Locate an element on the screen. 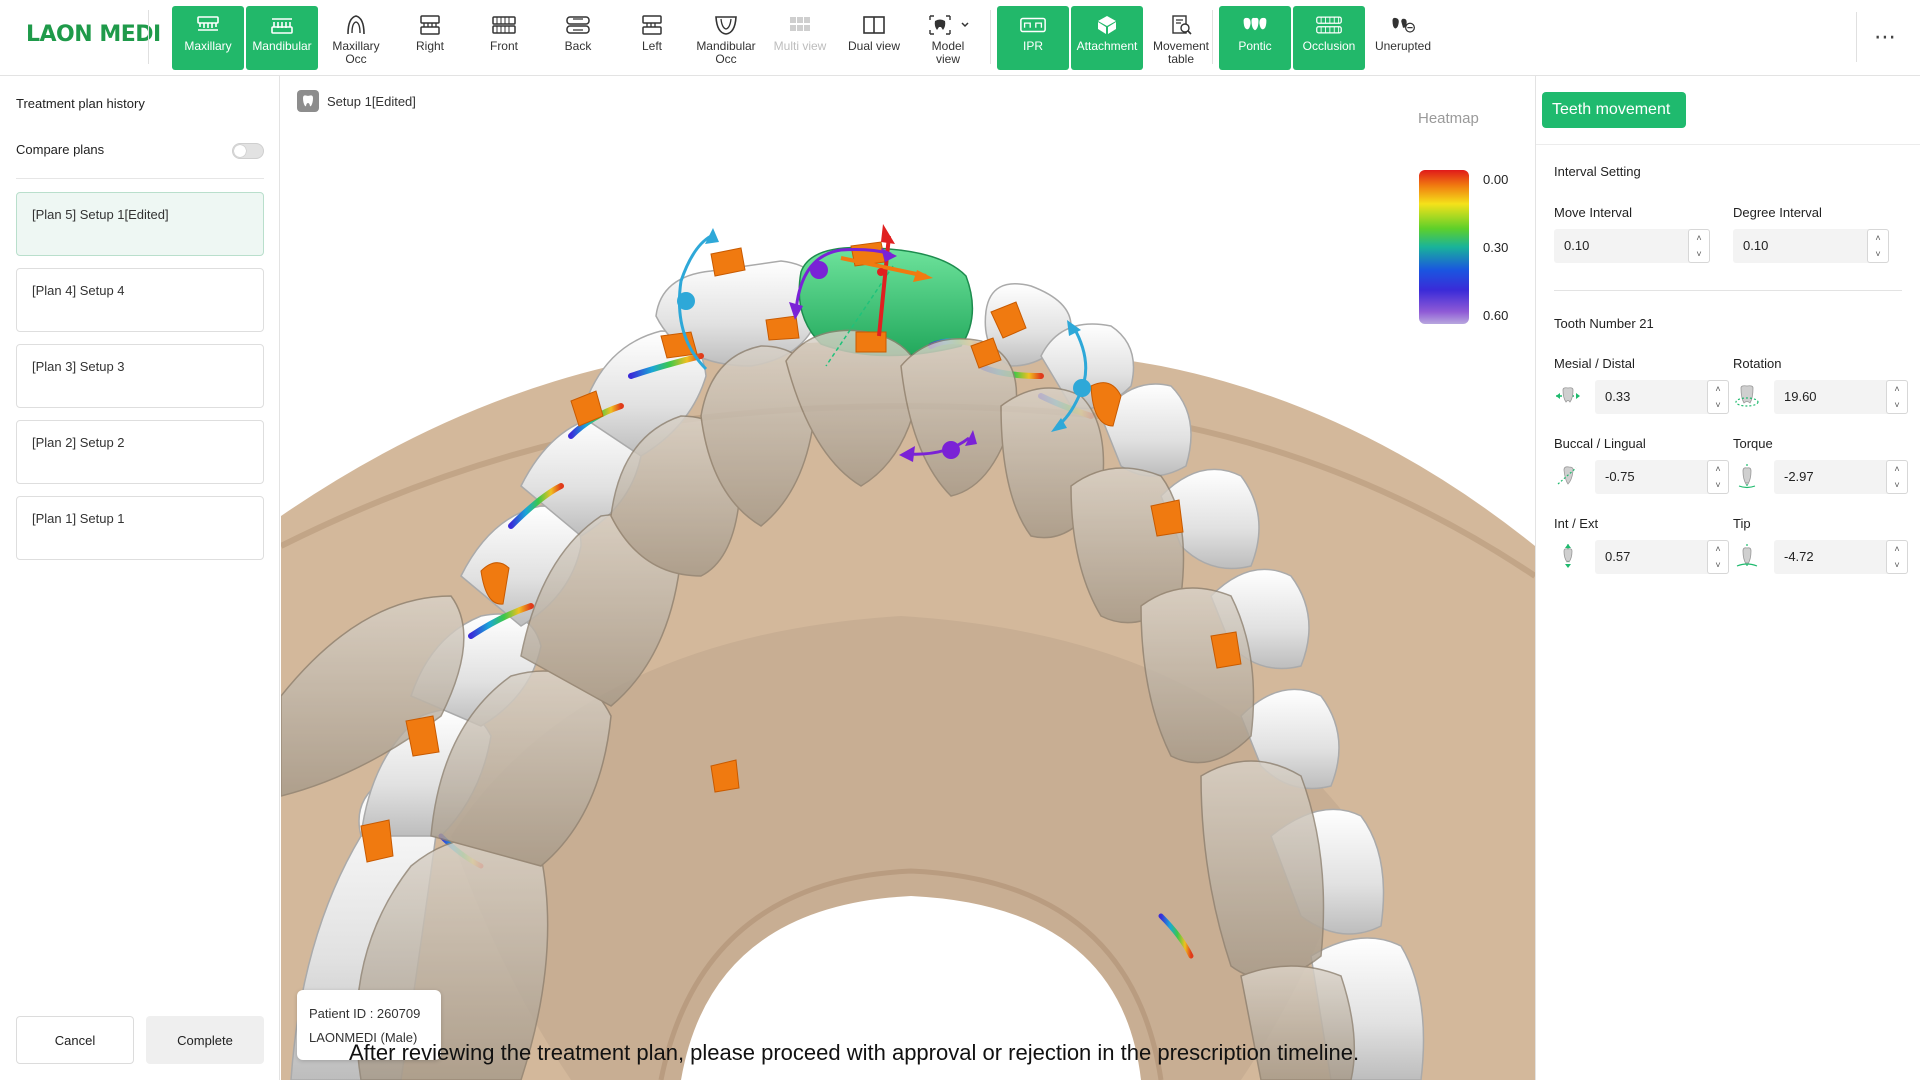 The width and height of the screenshot is (1920, 1080). int-ext-stepper: 0.57 ˄ ˅ is located at coordinates (1662, 557).